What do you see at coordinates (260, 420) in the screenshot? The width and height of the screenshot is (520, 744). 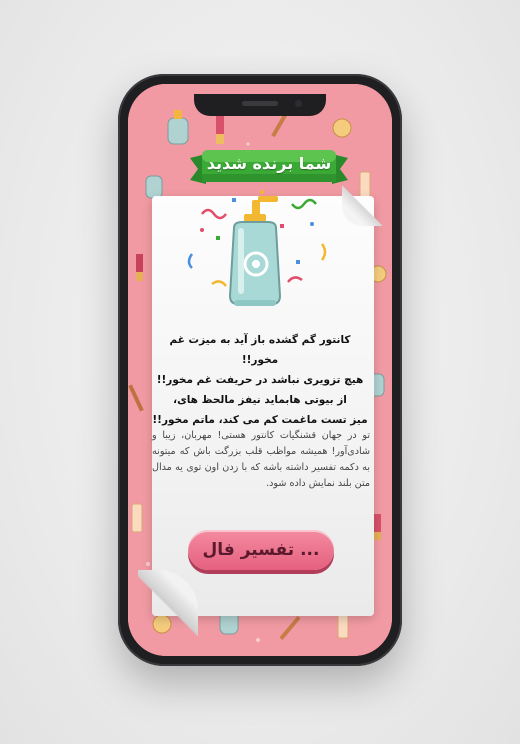 I see `poem-line: میز تست ماغمت کم می کند، ماتم مخور!!` at bounding box center [260, 420].